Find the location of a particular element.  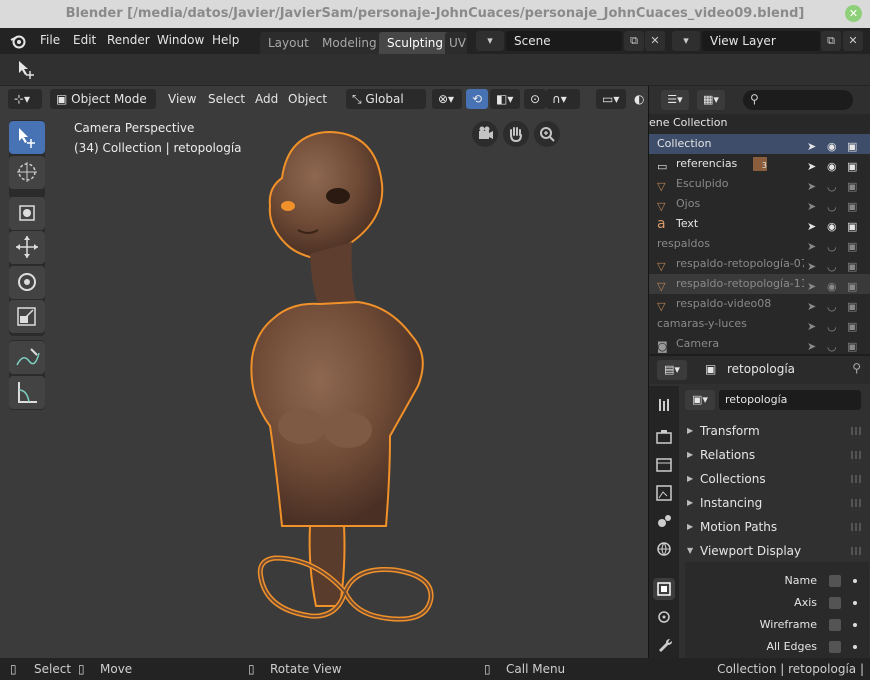

outliner-row-respaldo-video08: ▽ respaldo-video08 ➤ ◡ ▣ is located at coordinates (759, 304).